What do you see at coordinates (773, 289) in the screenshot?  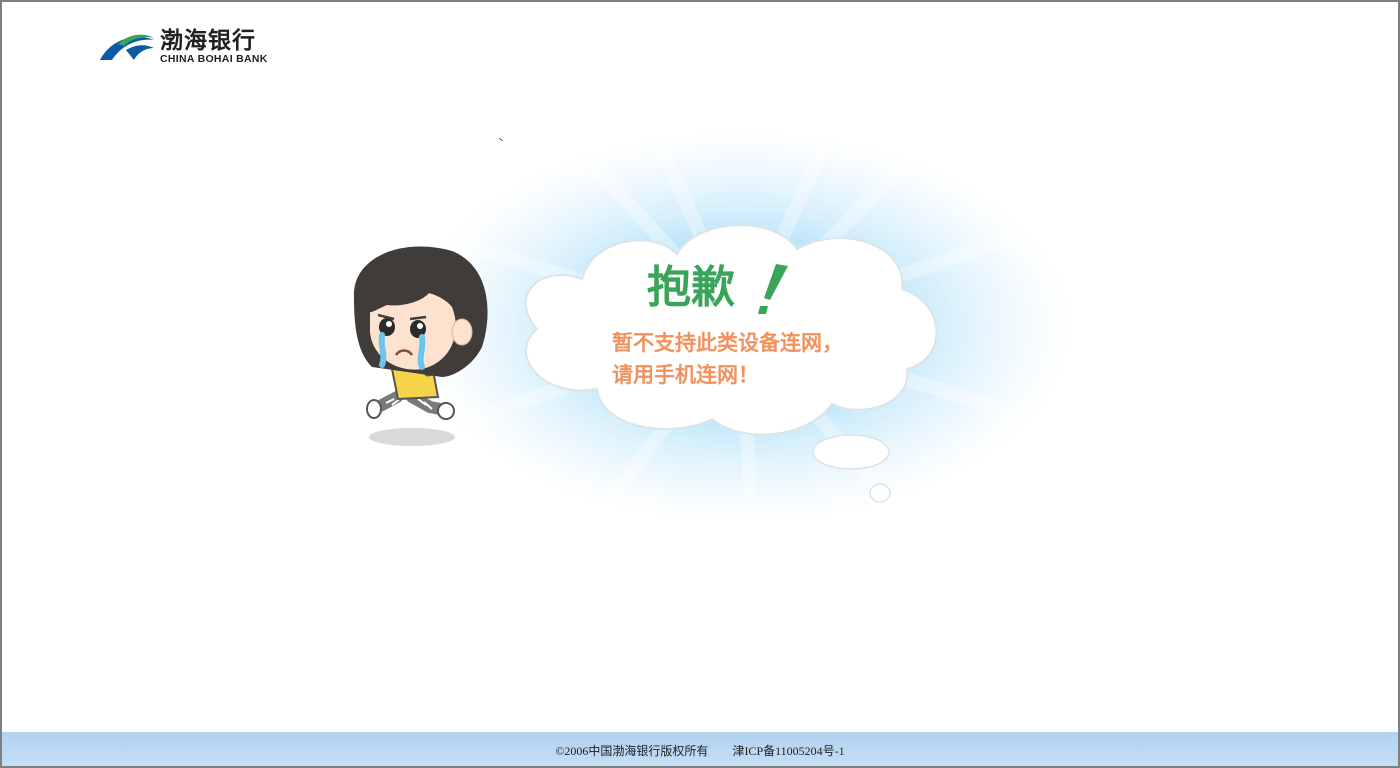 I see `exclamation-icon` at bounding box center [773, 289].